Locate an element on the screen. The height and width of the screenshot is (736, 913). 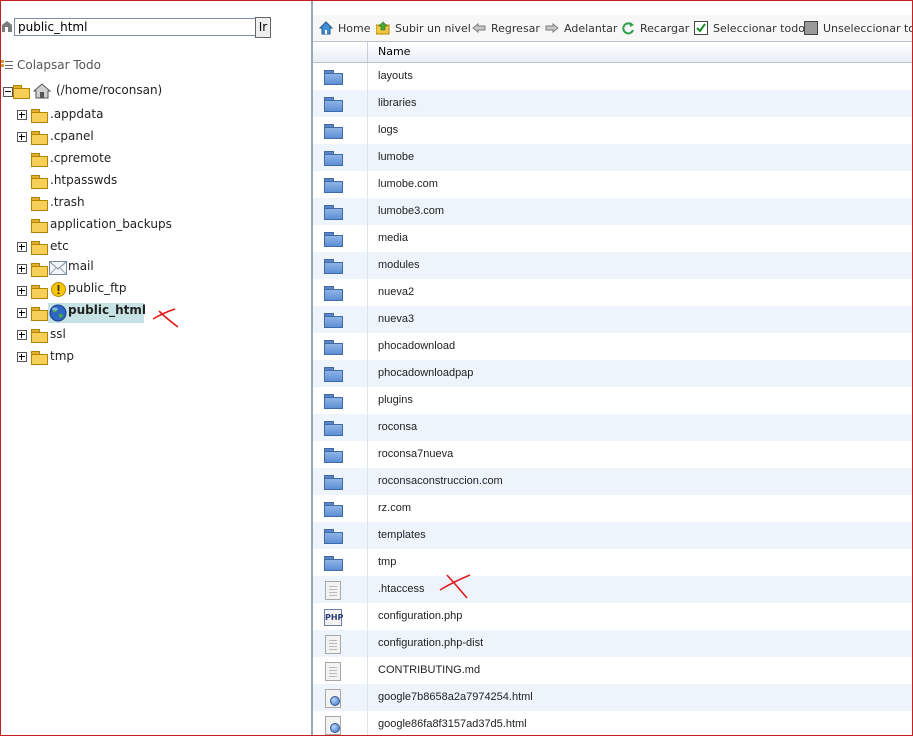
file-row: plugins is located at coordinates (612, 400).